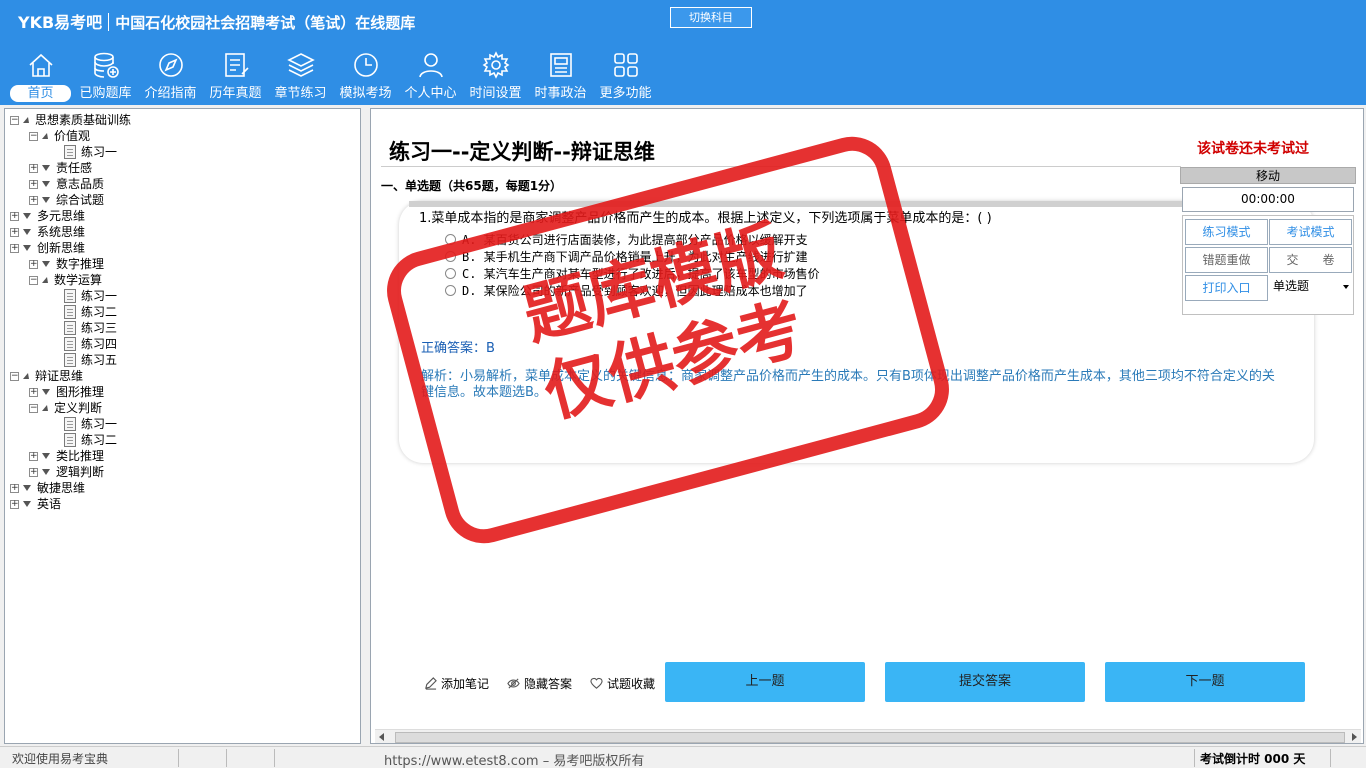 This screenshot has height=768, width=1366. What do you see at coordinates (381, 737) in the screenshot?
I see `scroll-left-icon` at bounding box center [381, 737].